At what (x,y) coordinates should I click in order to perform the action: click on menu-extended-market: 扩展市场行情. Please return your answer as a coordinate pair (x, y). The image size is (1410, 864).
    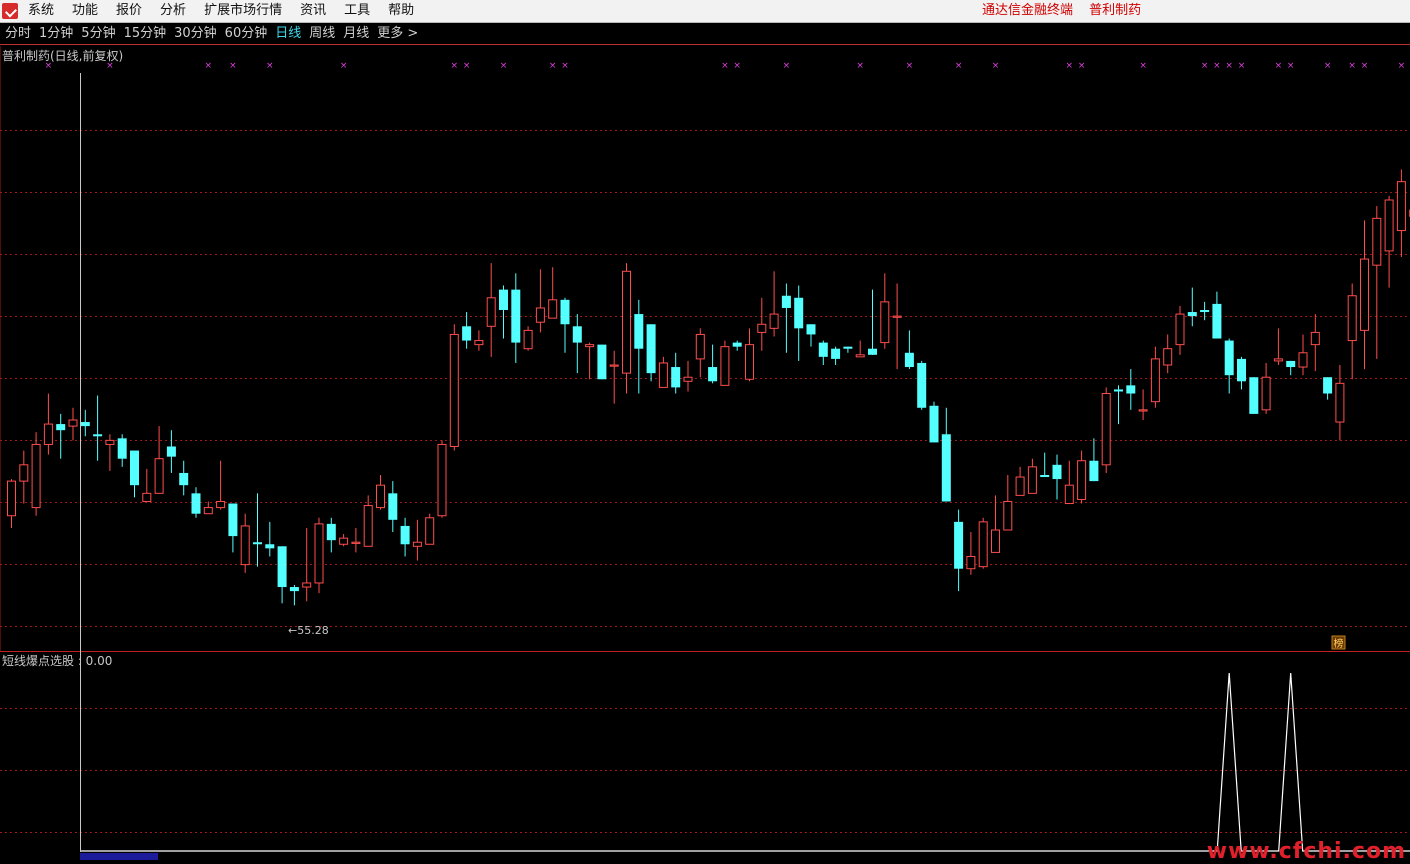
    Looking at the image, I should click on (243, 11).